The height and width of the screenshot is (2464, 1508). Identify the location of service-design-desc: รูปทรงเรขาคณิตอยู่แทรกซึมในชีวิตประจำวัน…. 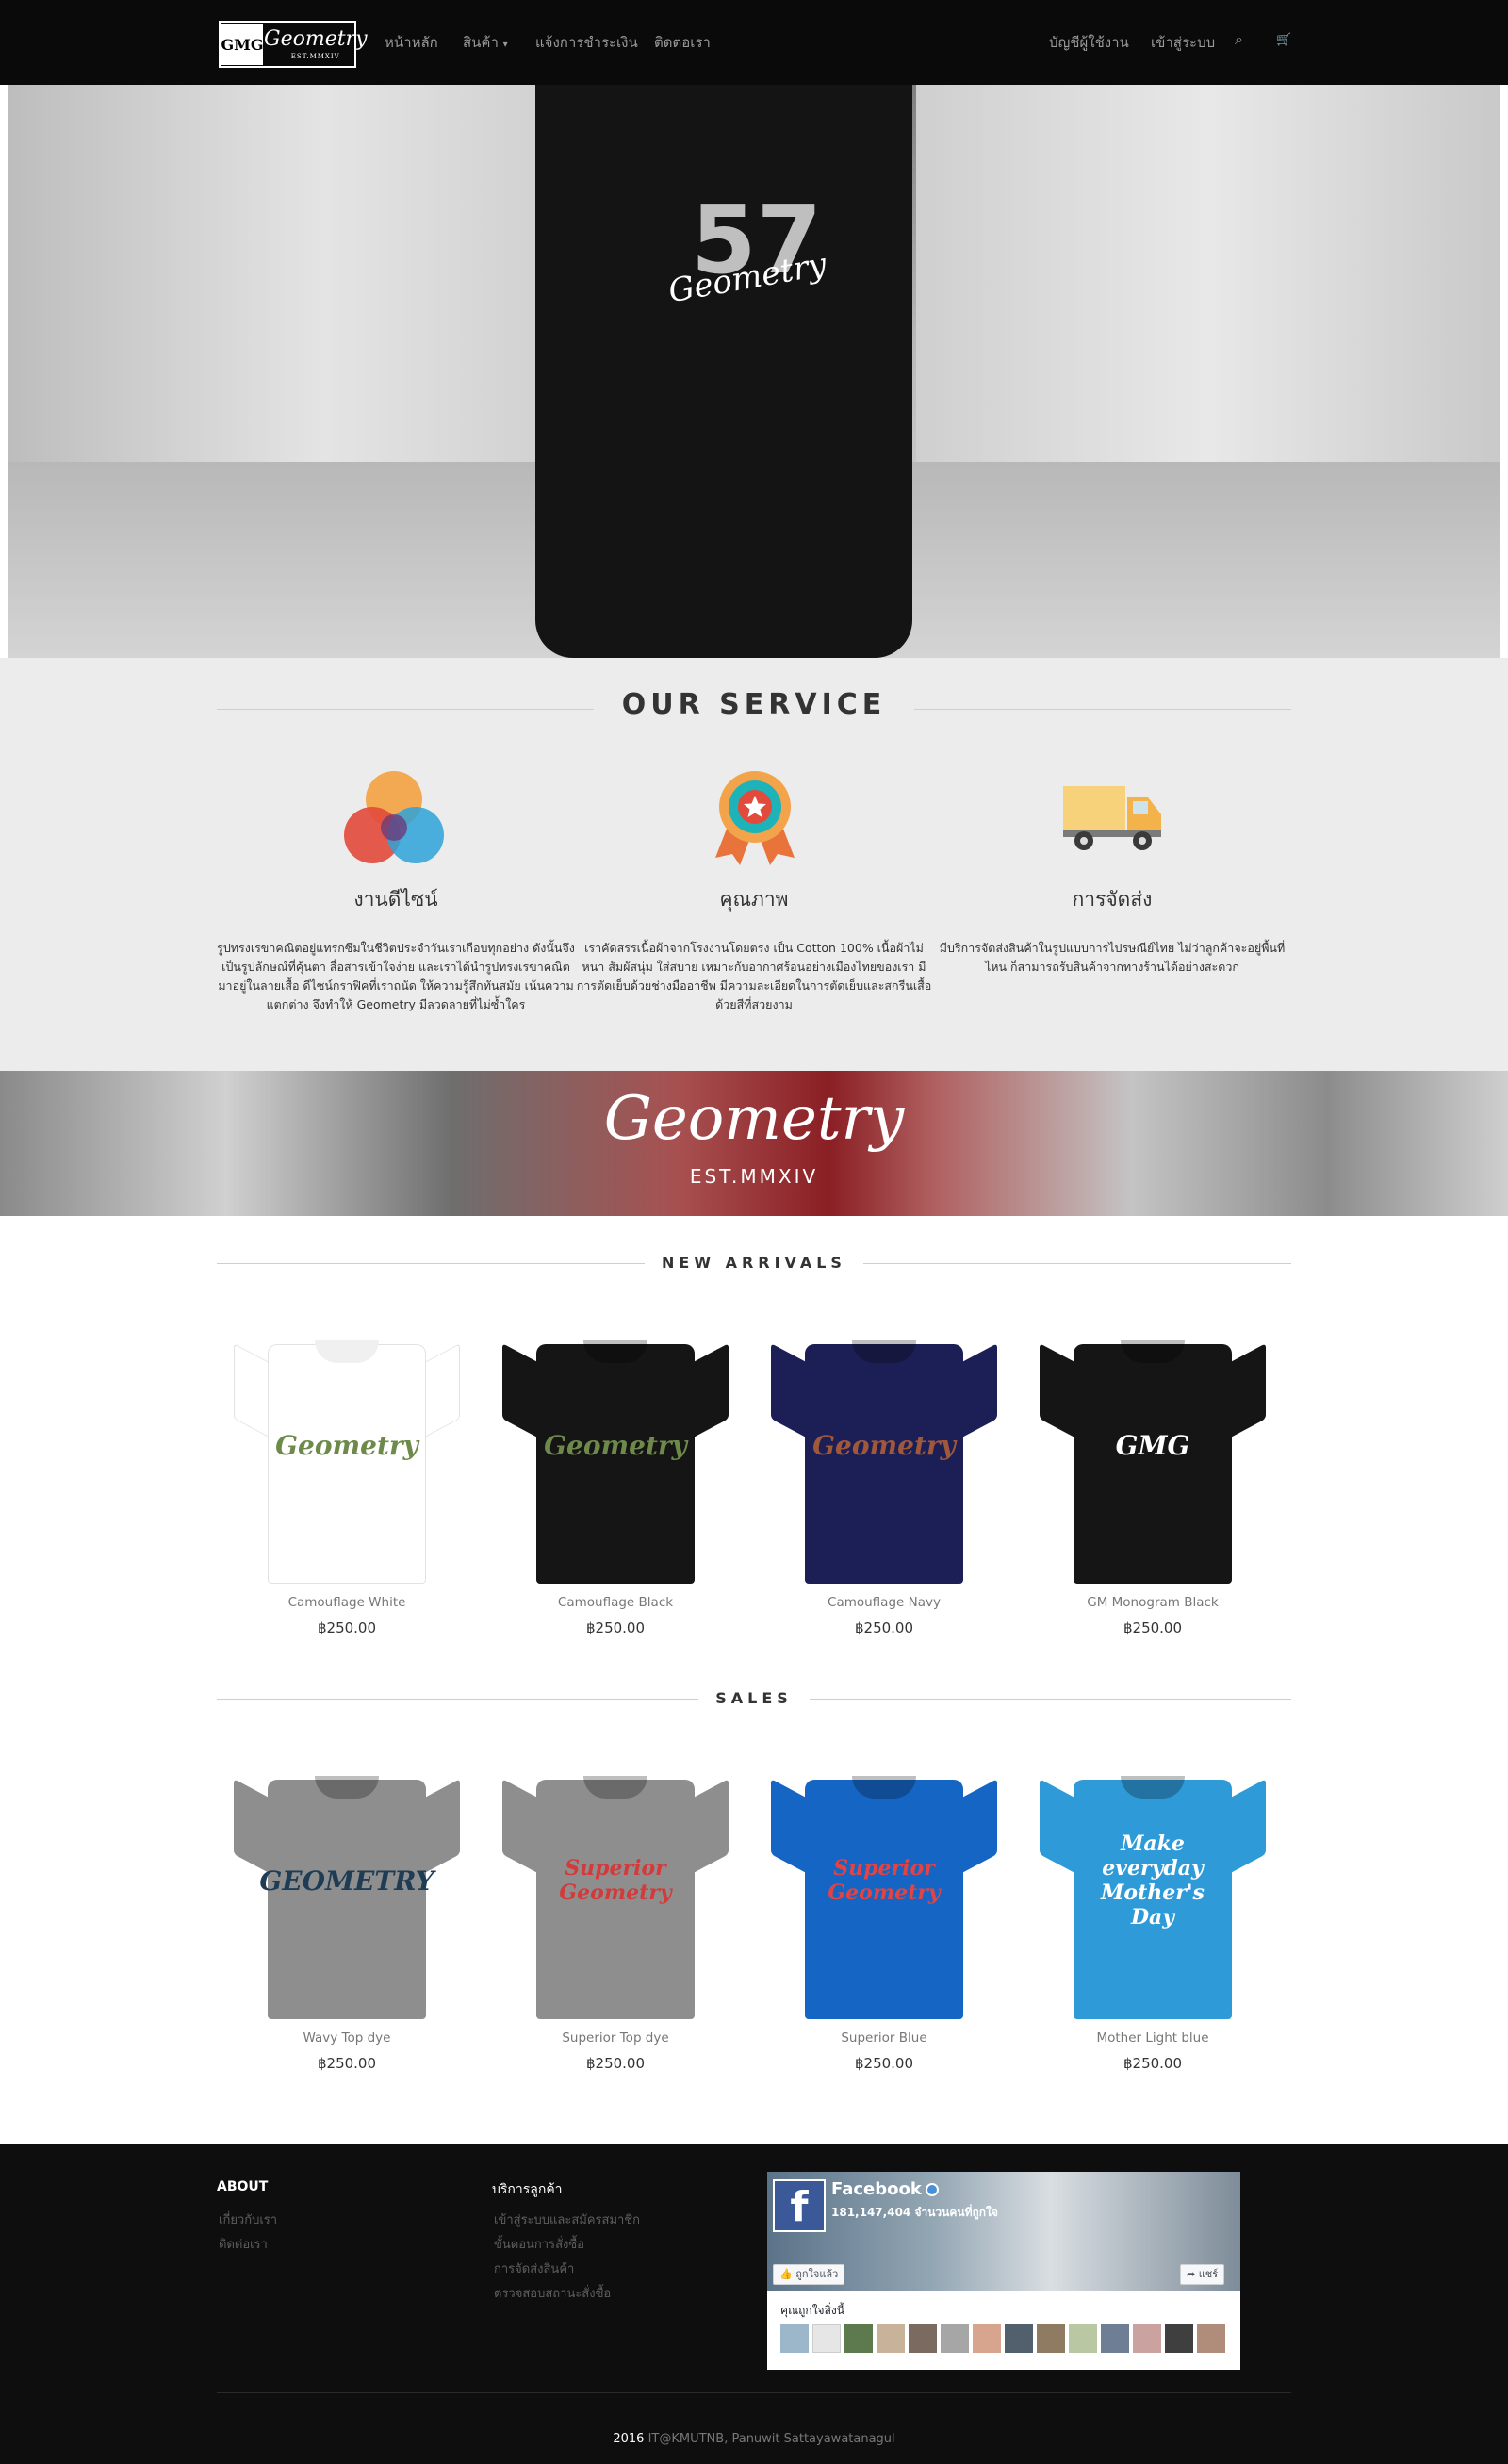
(396, 976).